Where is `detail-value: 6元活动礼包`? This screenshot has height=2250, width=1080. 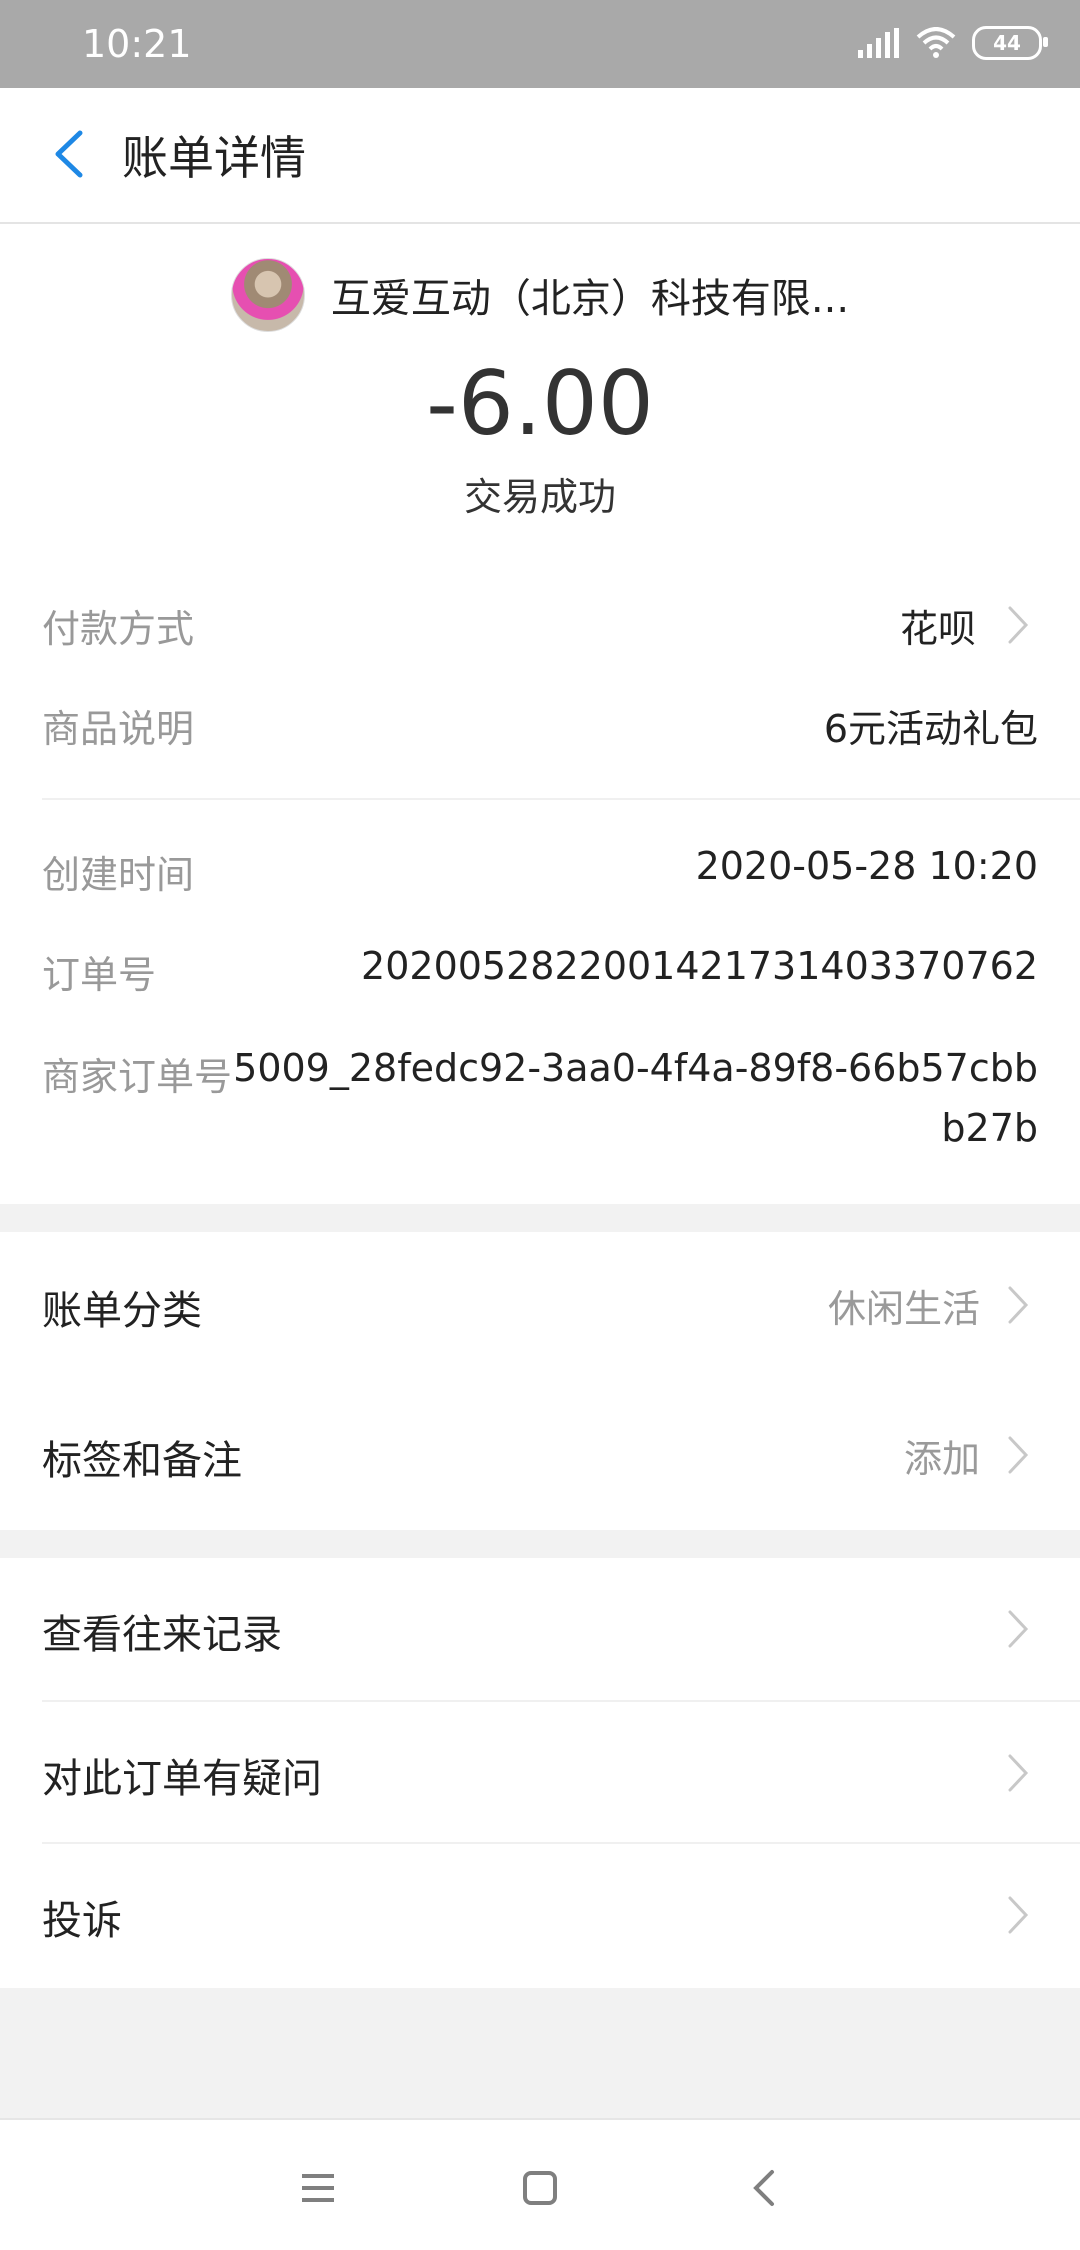
detail-value: 6元活动礼包 is located at coordinates (930, 729).